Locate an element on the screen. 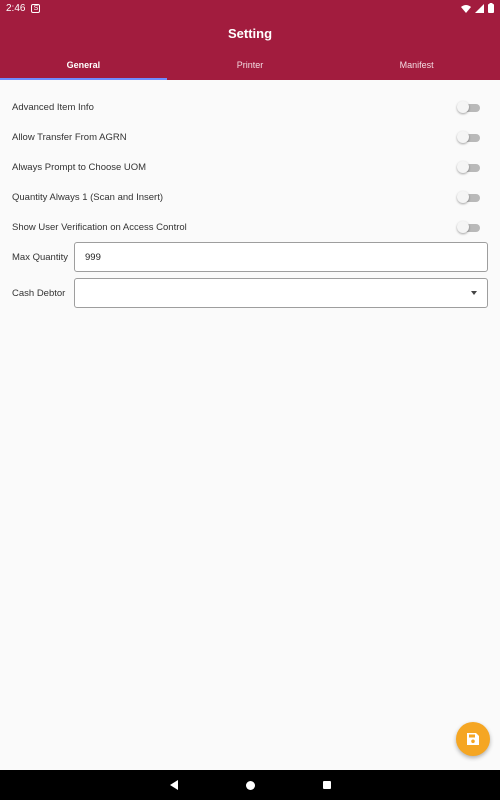 Image resolution: width=500 pixels, height=800 pixels. status-bar: 2:46 S is located at coordinates (250, 8).